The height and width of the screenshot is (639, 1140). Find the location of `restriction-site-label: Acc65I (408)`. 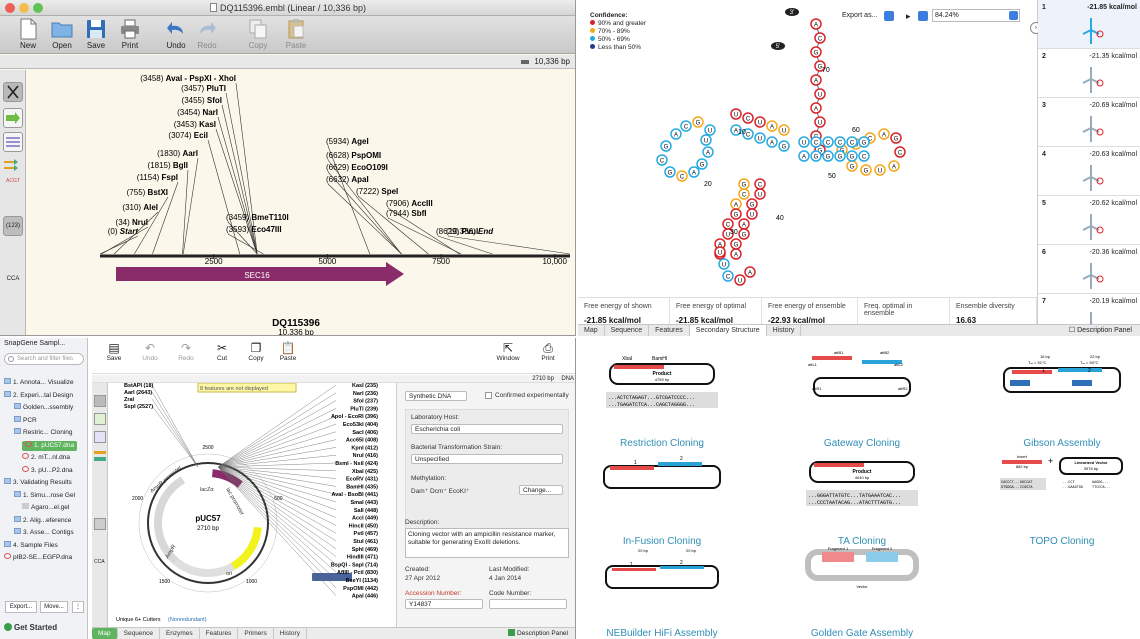

restriction-site-label: Acc65I (408) is located at coordinates (362, 441).